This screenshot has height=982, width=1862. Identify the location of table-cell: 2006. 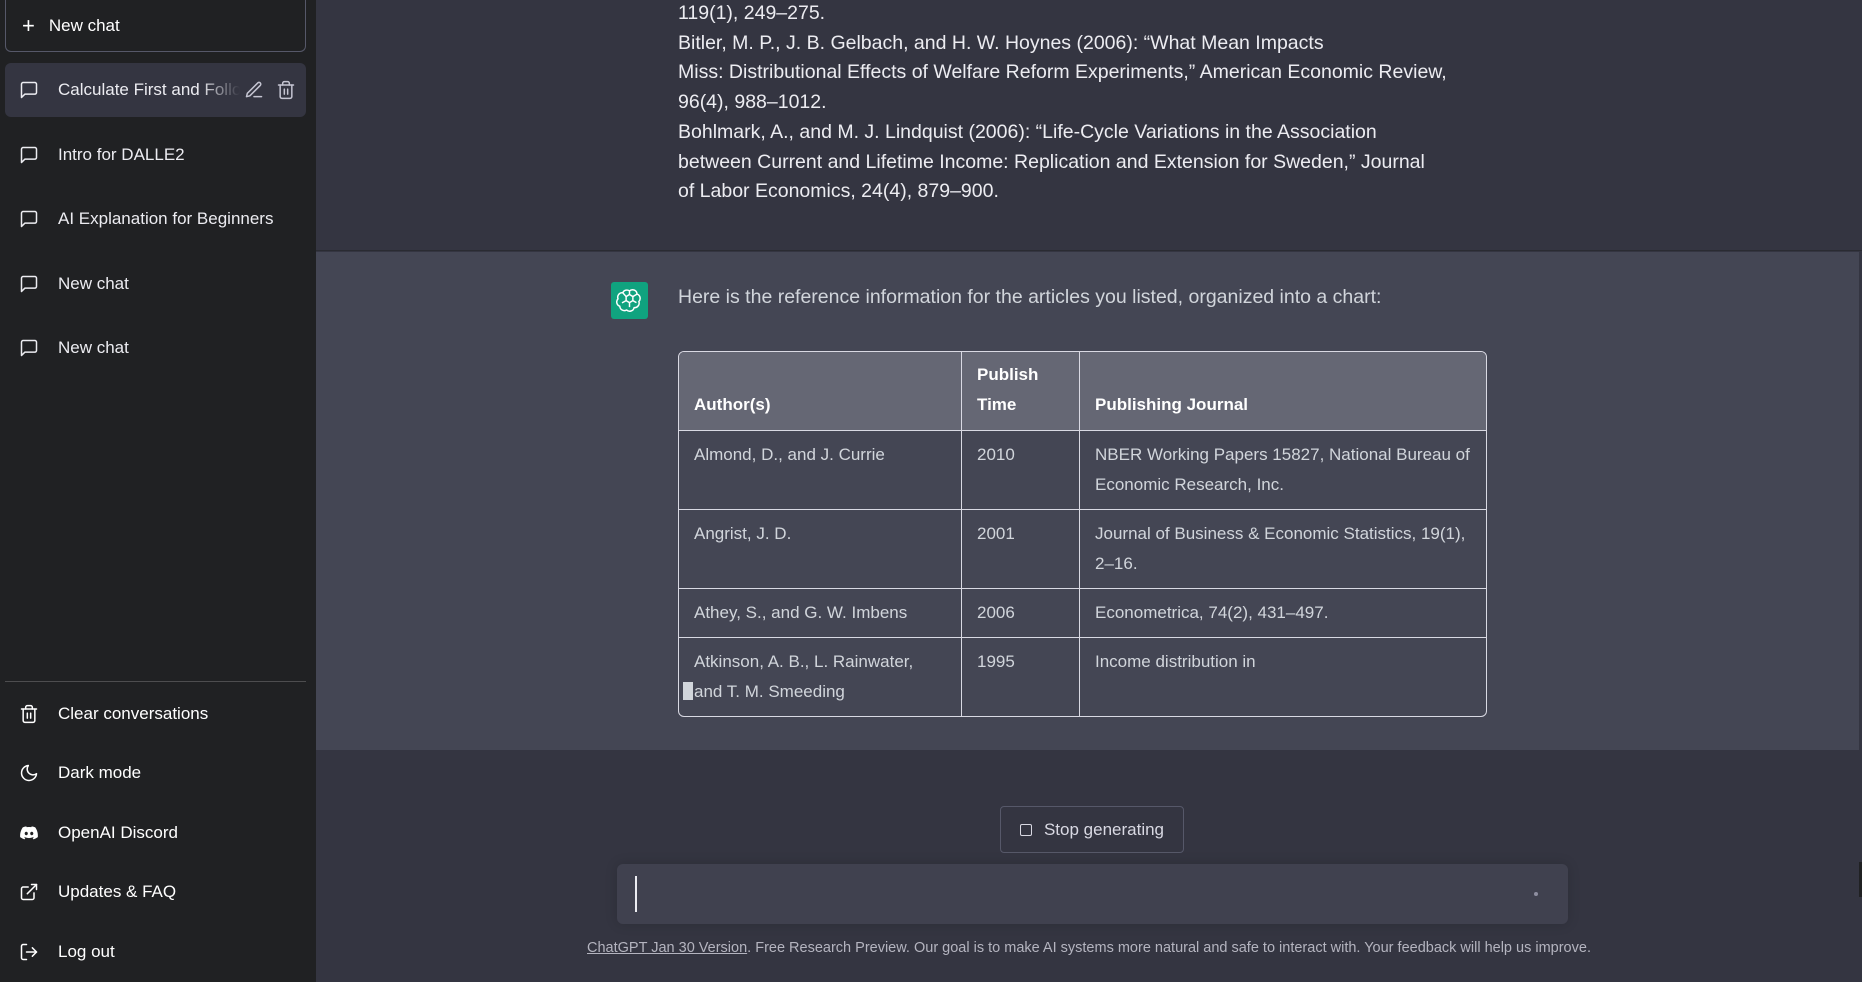
(1021, 612).